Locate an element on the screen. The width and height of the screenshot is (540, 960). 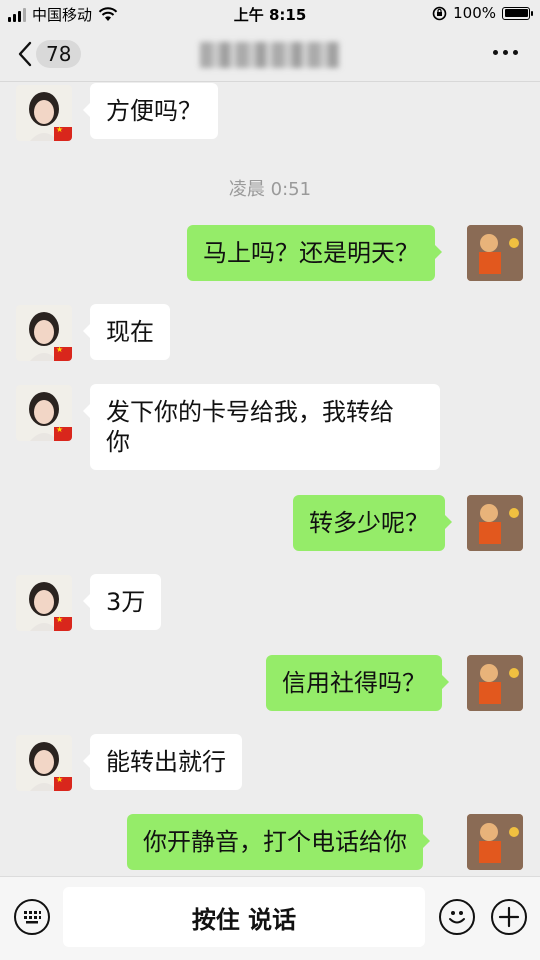
message-bubble-incoming: 方便吗？ is located at coordinates (150, 111).